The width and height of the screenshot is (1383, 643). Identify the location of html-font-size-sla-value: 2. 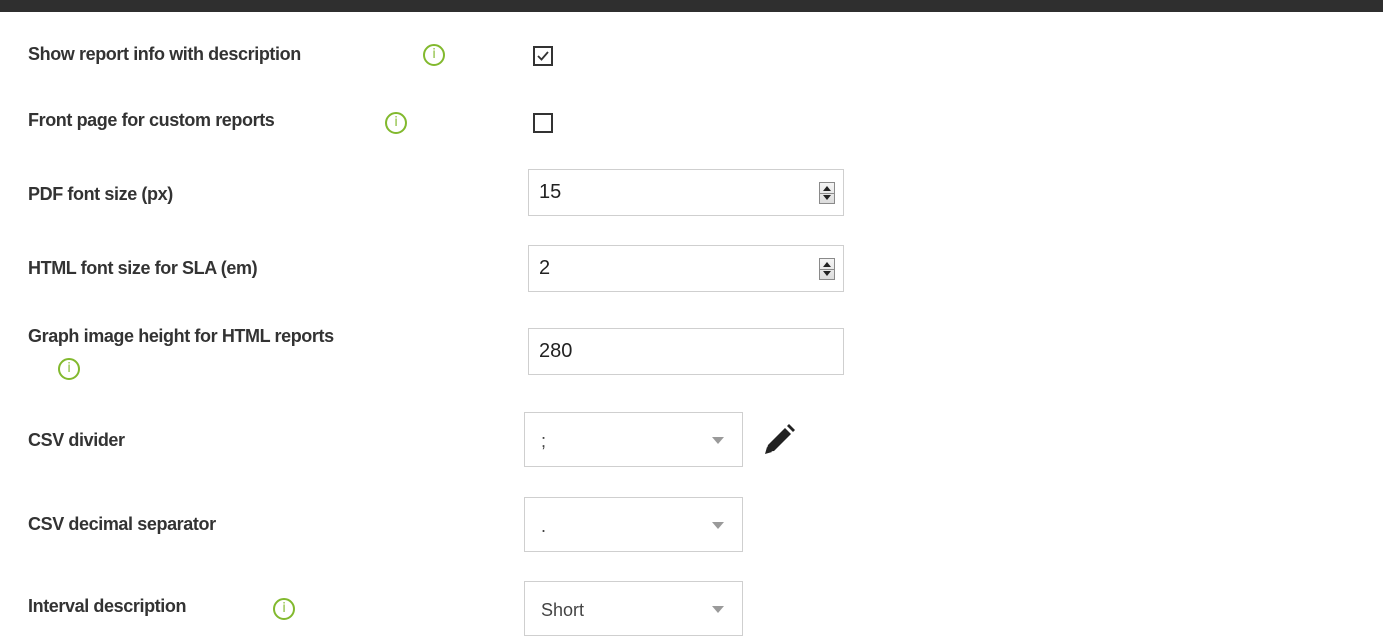
(545, 268).